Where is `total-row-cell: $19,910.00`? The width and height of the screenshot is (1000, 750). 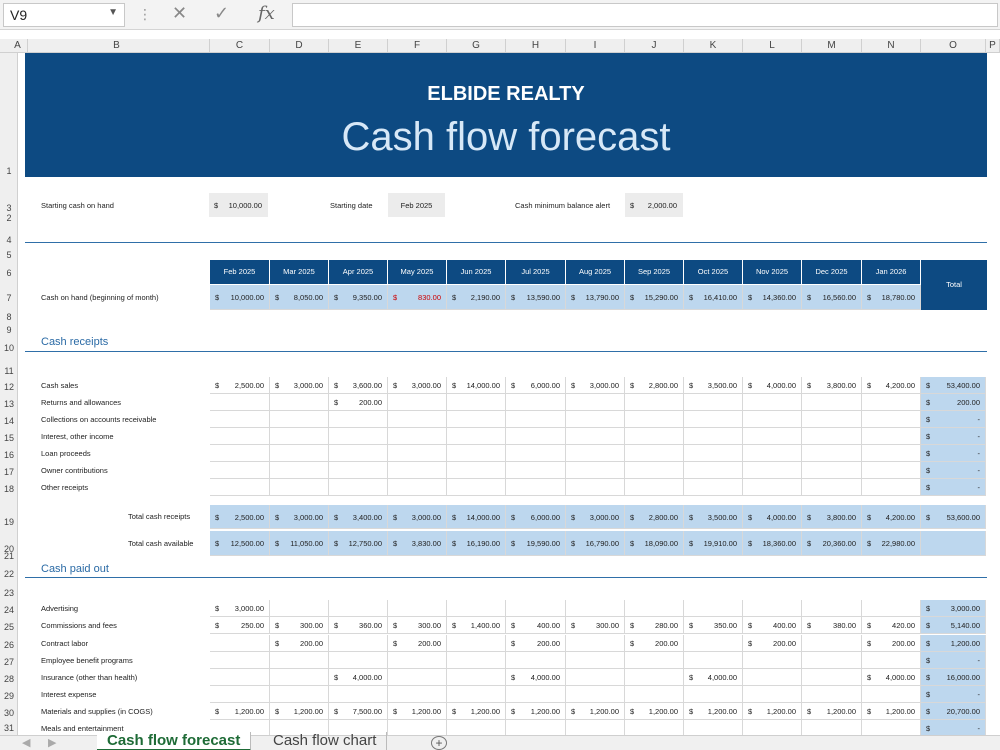 total-row-cell: $19,910.00 is located at coordinates (713, 543).